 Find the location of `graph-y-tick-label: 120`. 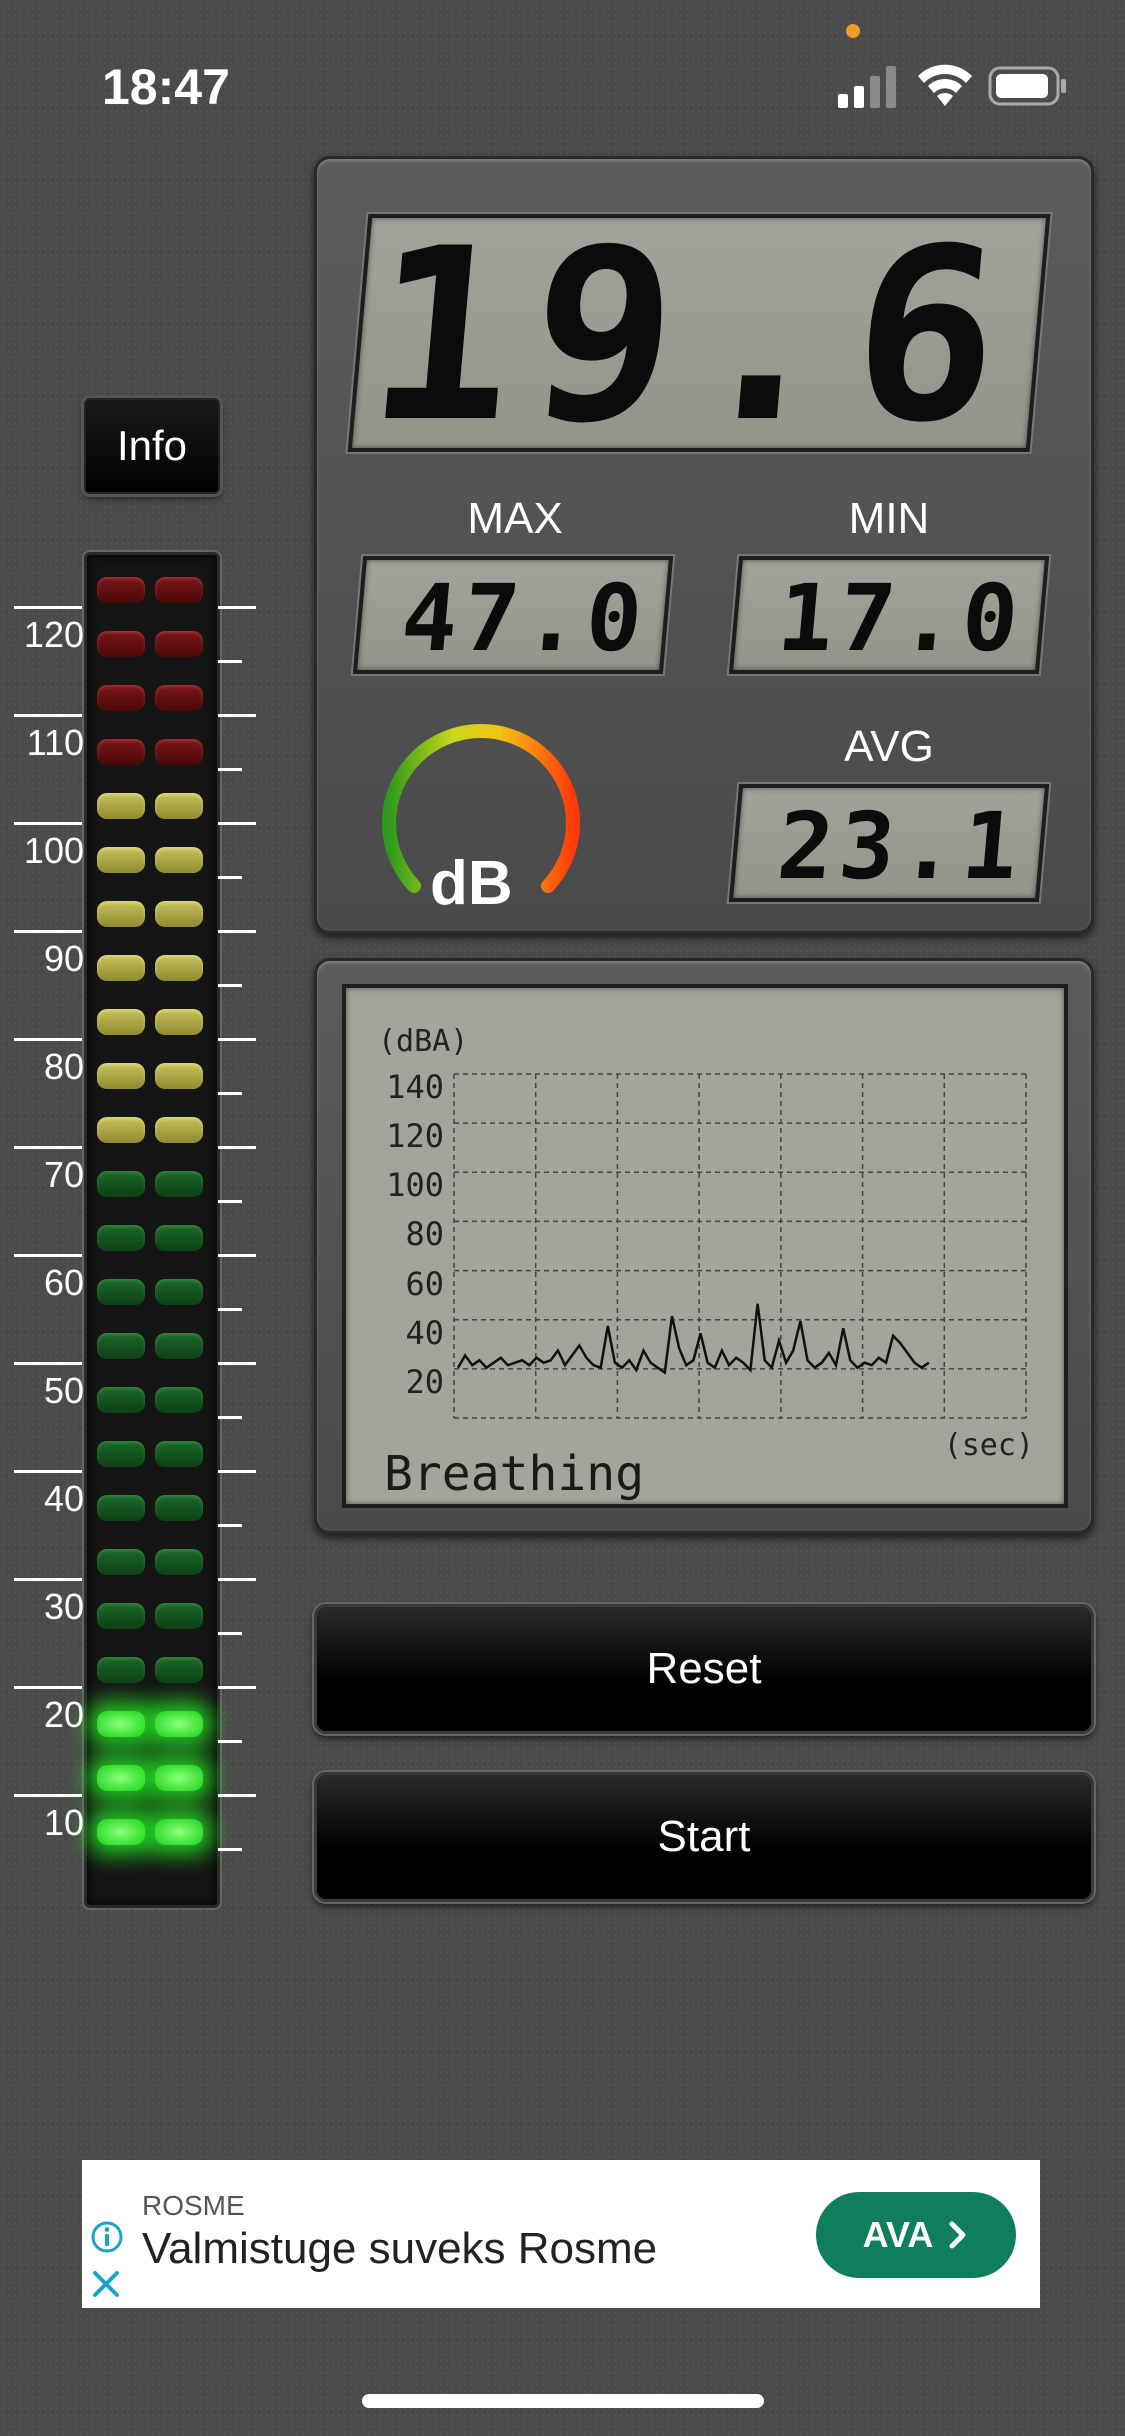

graph-y-tick-label: 120 is located at coordinates (415, 1136).